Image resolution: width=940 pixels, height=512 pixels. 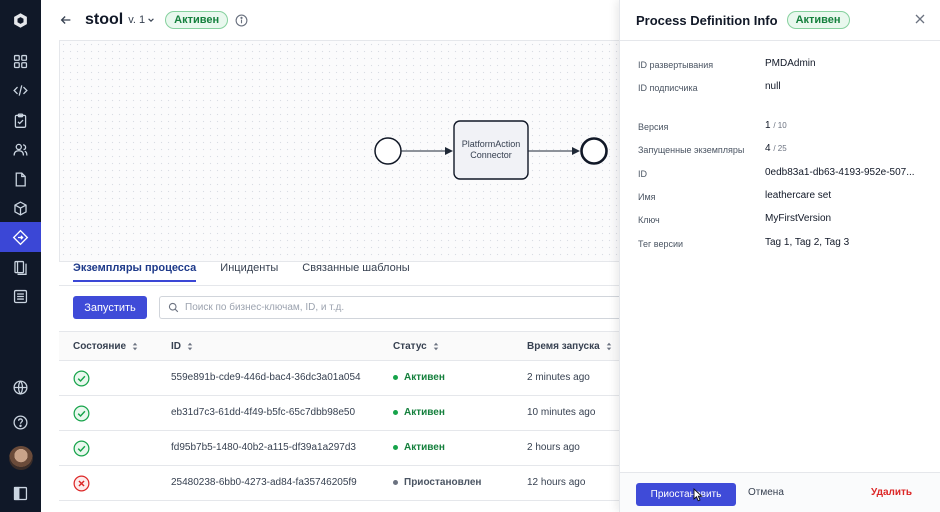 What do you see at coordinates (137, 20) in the screenshot?
I see `version-label: v. 1` at bounding box center [137, 20].